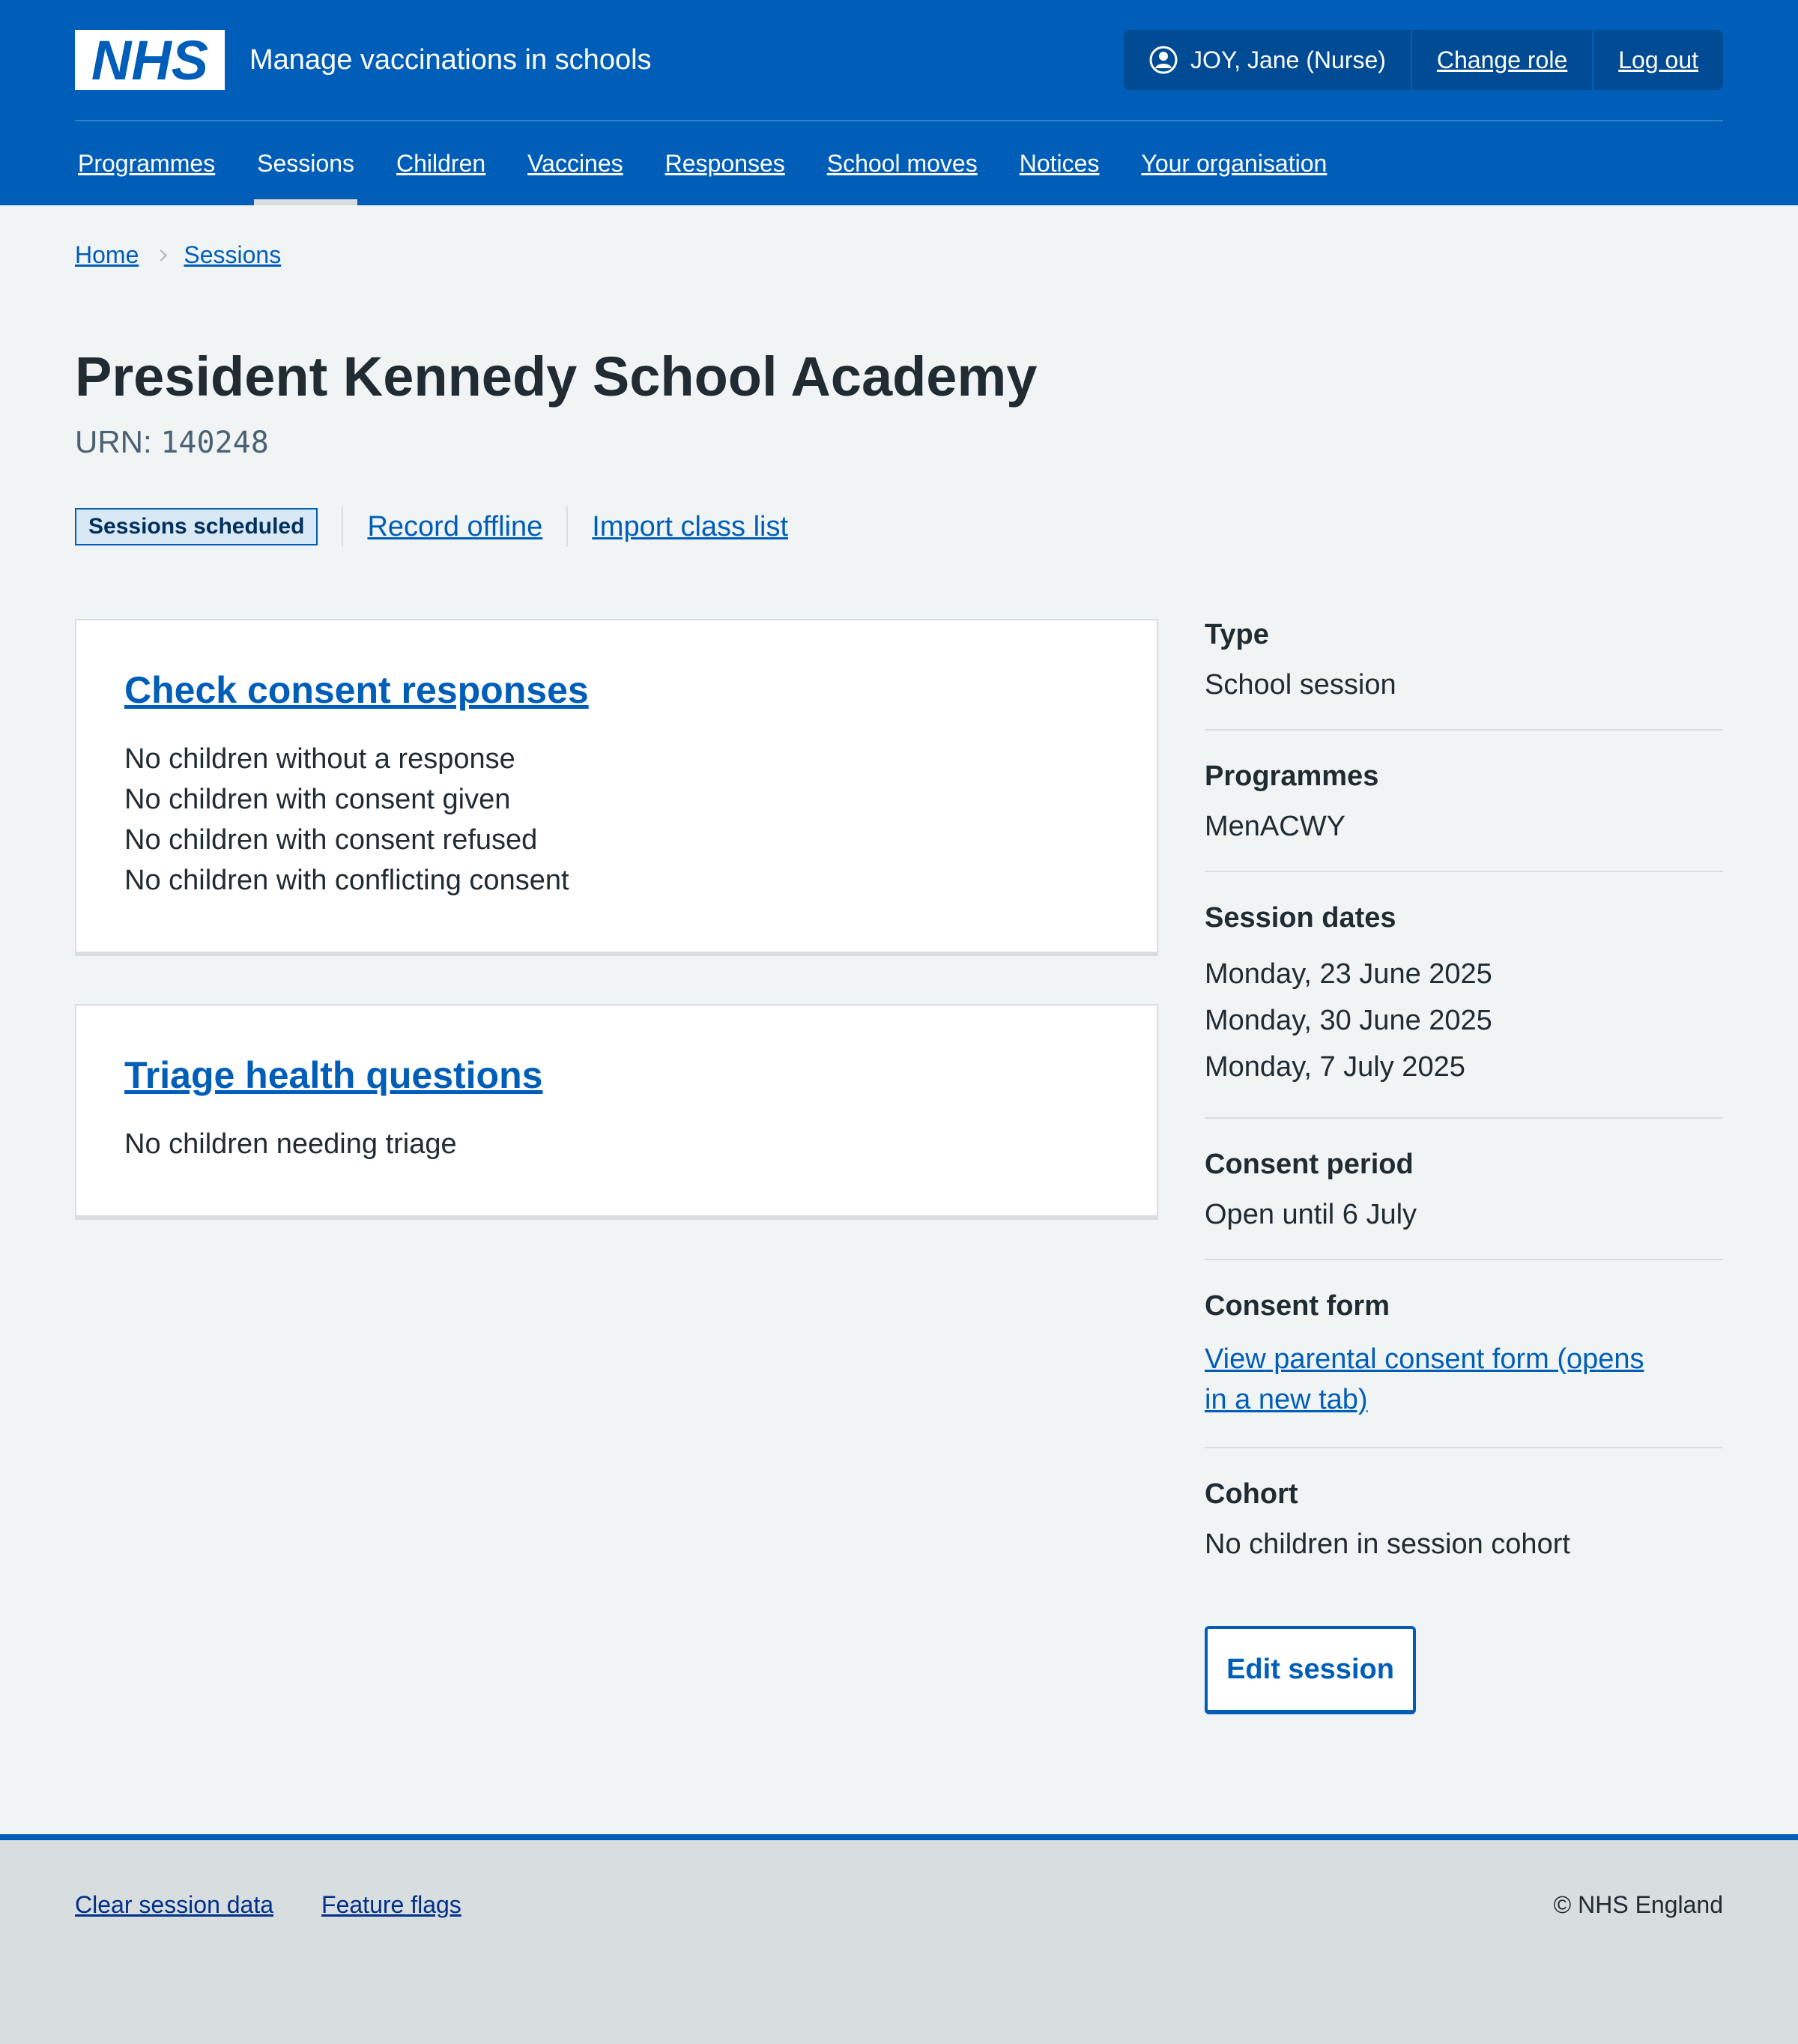 This screenshot has height=2044, width=1798. I want to click on nav-item-programmes: Programmes, so click(146, 163).